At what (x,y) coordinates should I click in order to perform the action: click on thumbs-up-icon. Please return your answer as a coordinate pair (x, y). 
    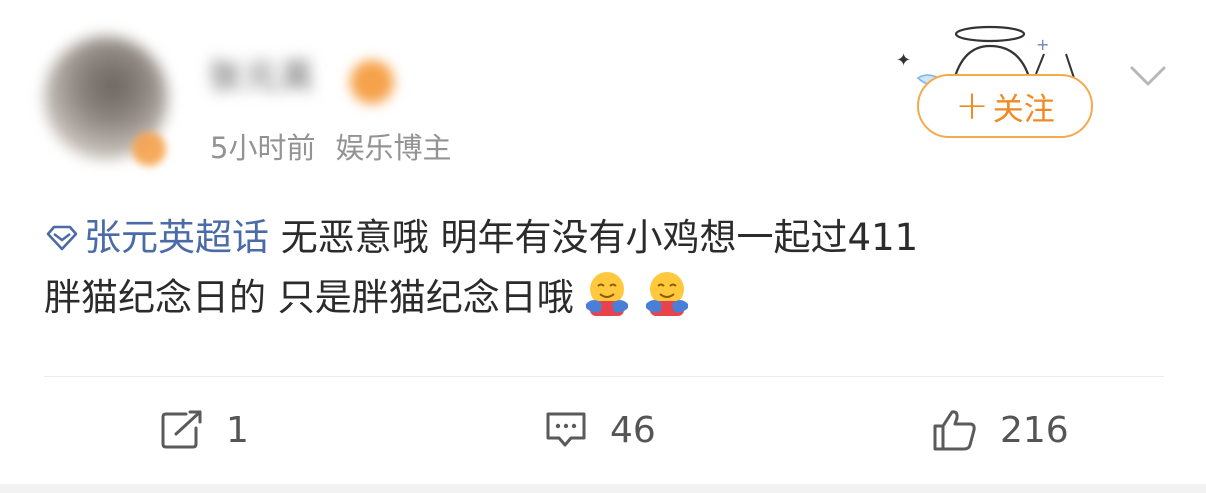
    Looking at the image, I should click on (954, 430).